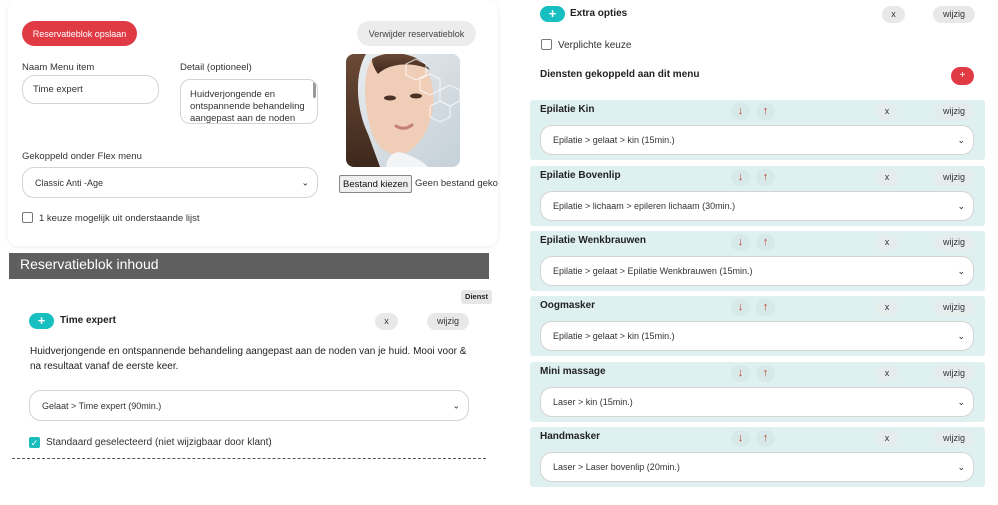  Describe the element at coordinates (41, 321) in the screenshot. I see `add-item-plus-icon: +` at that location.